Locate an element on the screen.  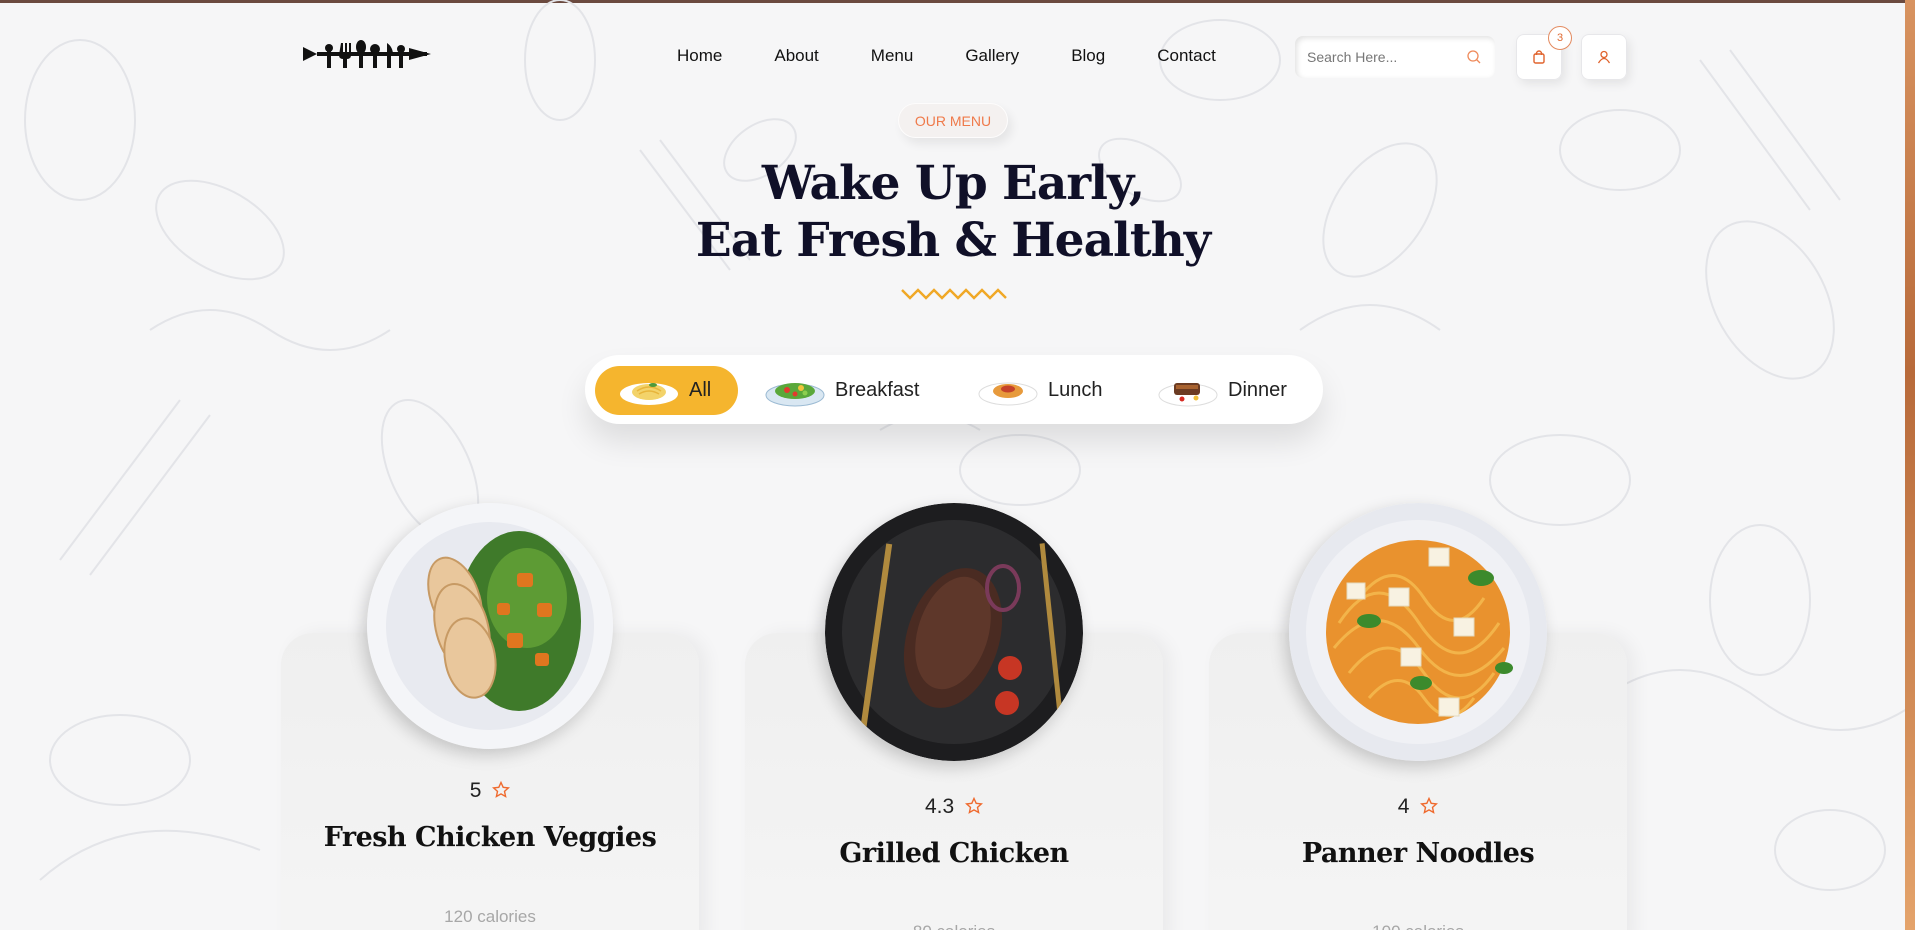
dish-calories: 100 calories is located at coordinates (1418, 926).